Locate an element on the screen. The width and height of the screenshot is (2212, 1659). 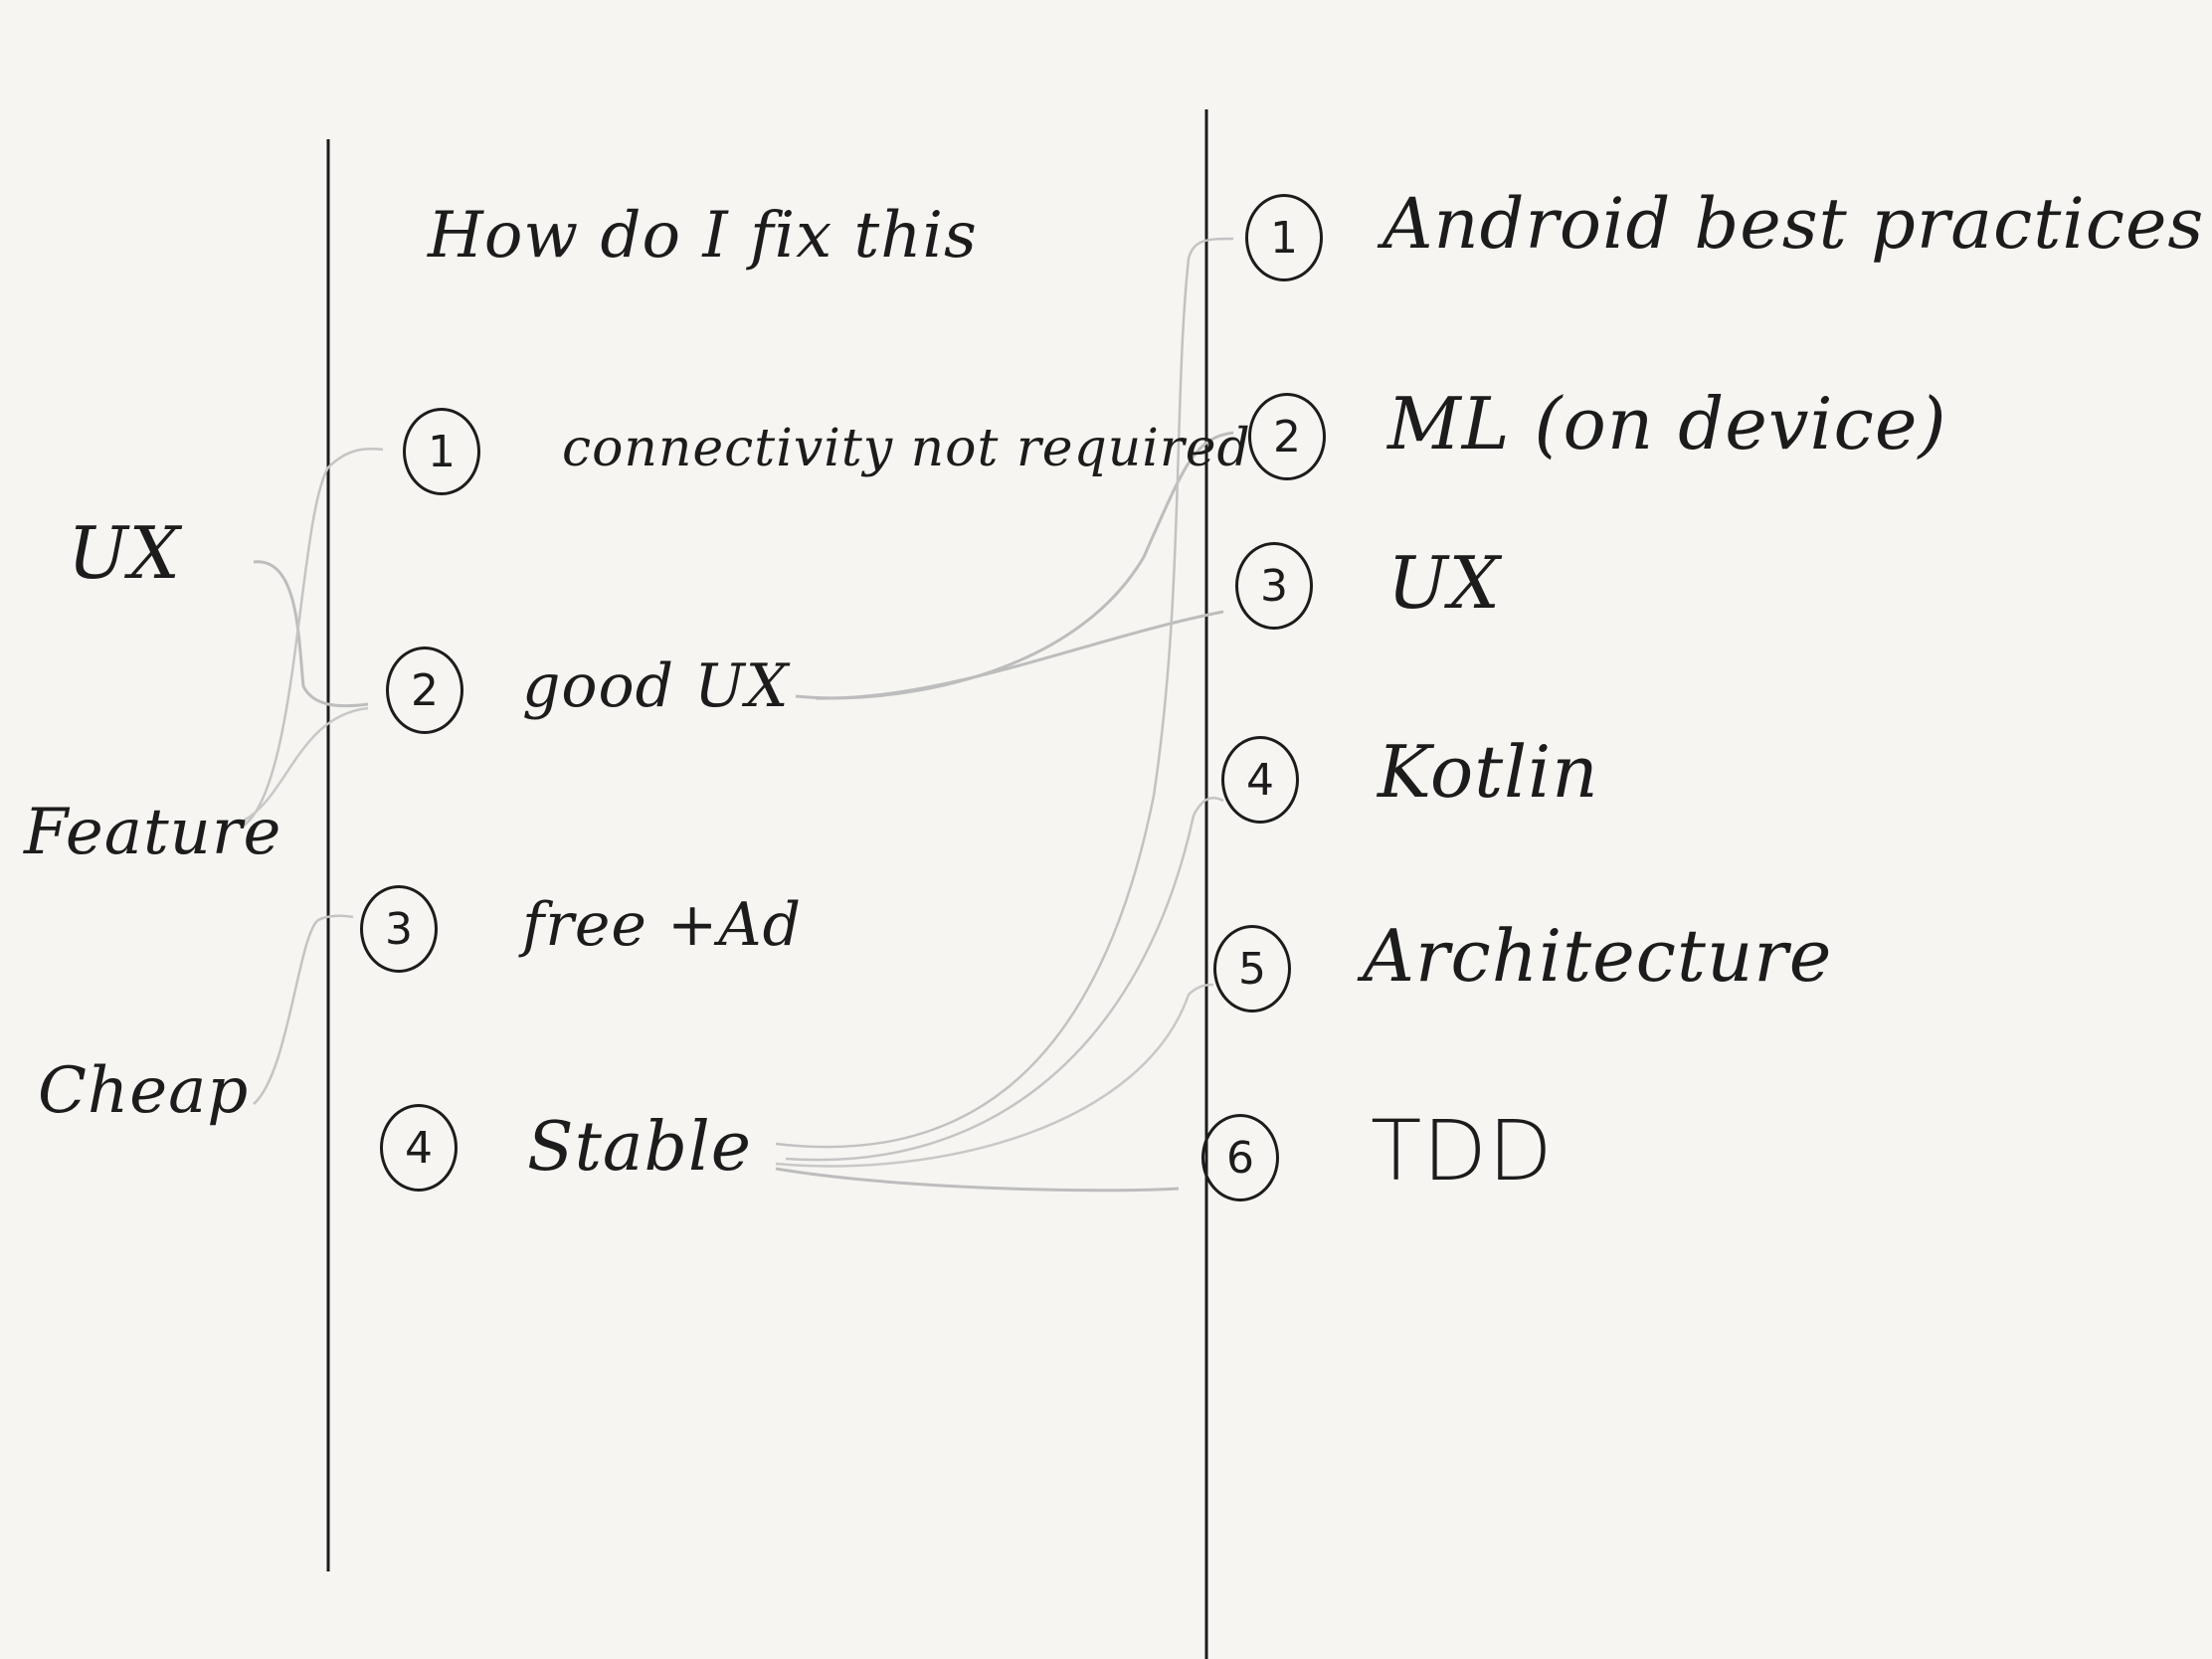
middle-item-2-label: good UX is located at coordinates (656, 686).